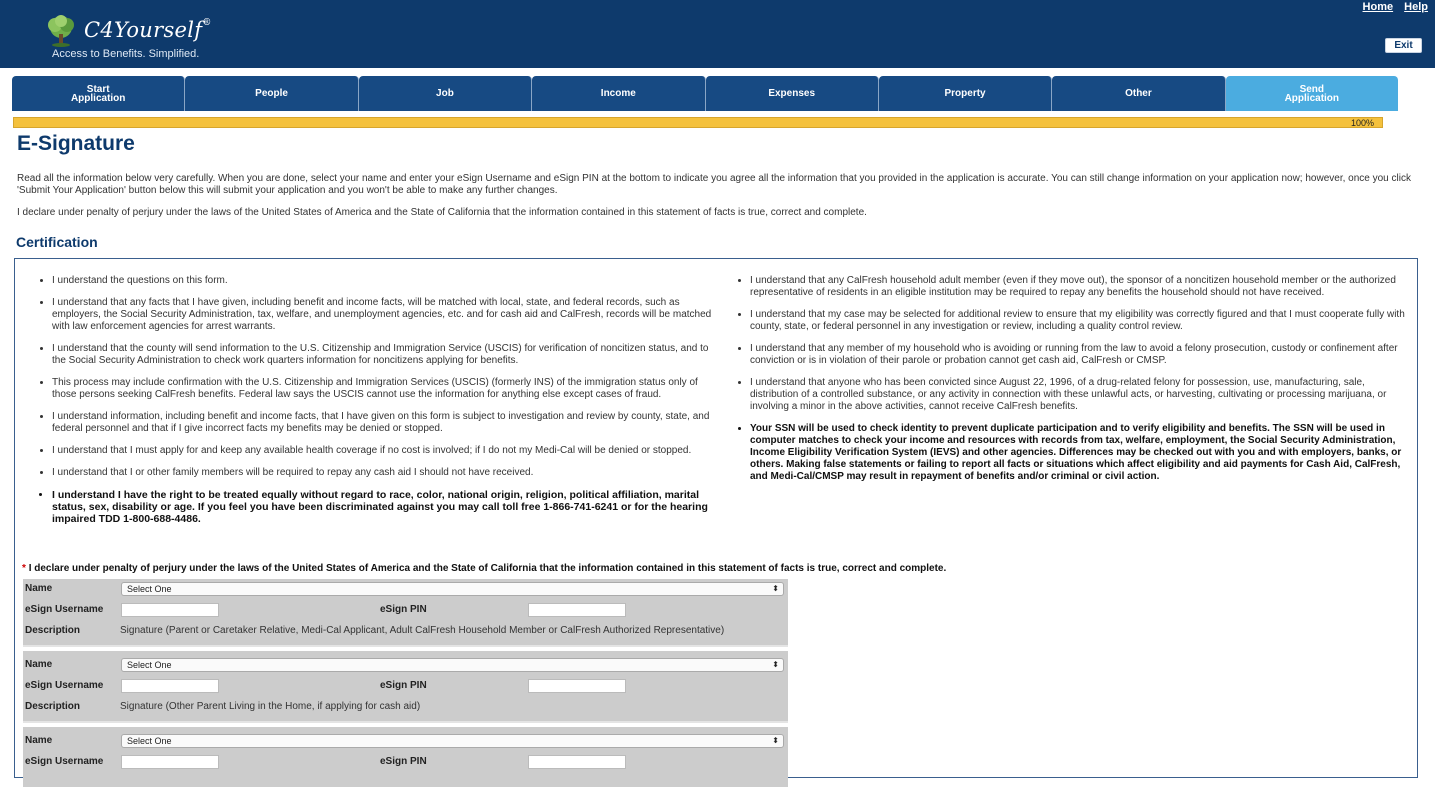 The image size is (1435, 787). I want to click on tab-property: Property, so click(965, 93).